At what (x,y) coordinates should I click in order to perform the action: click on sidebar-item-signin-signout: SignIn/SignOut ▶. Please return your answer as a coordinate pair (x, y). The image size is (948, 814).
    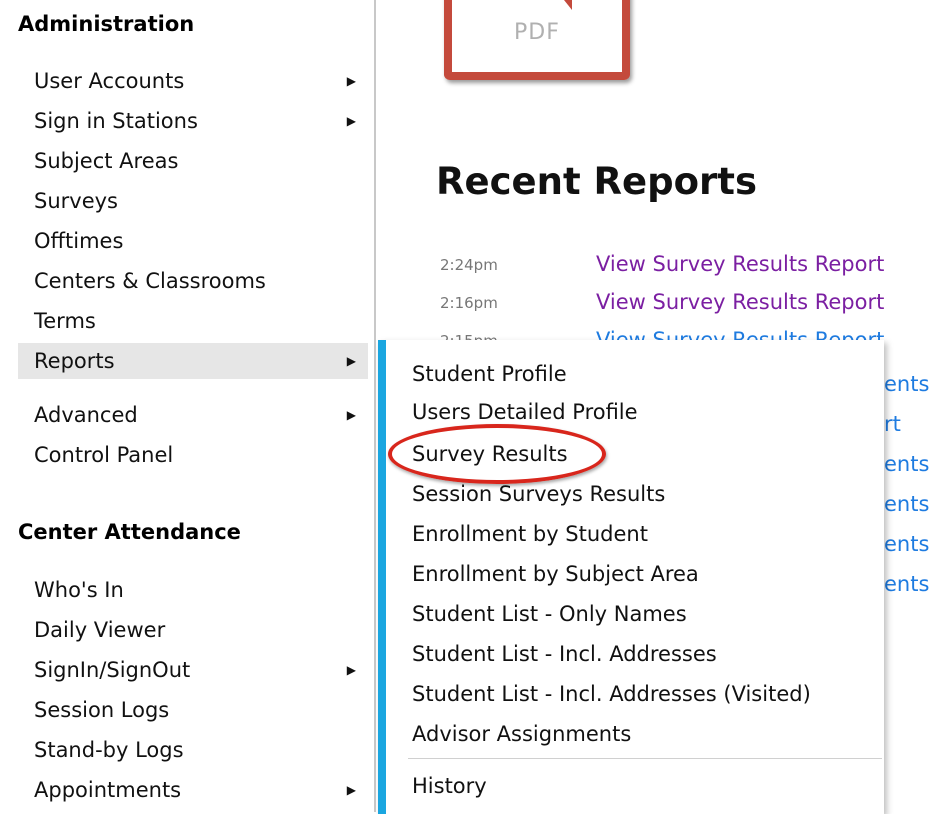
    Looking at the image, I should click on (193, 670).